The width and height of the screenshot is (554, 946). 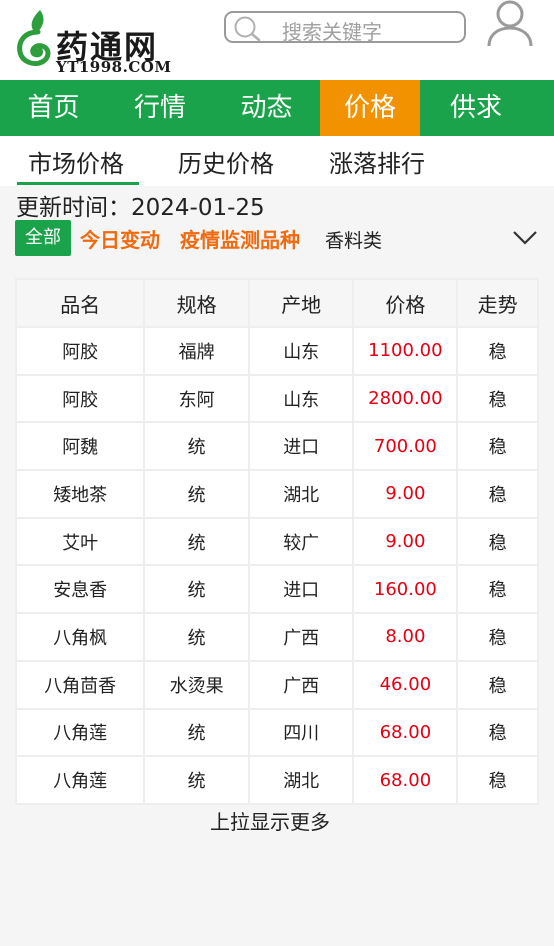 What do you see at coordinates (405, 637) in the screenshot?
I see `cell-price: 8.00` at bounding box center [405, 637].